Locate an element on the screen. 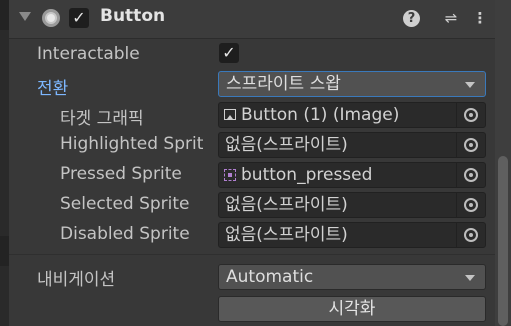  selected-sprite-value: 없음(스프라이트) is located at coordinates (286, 205).